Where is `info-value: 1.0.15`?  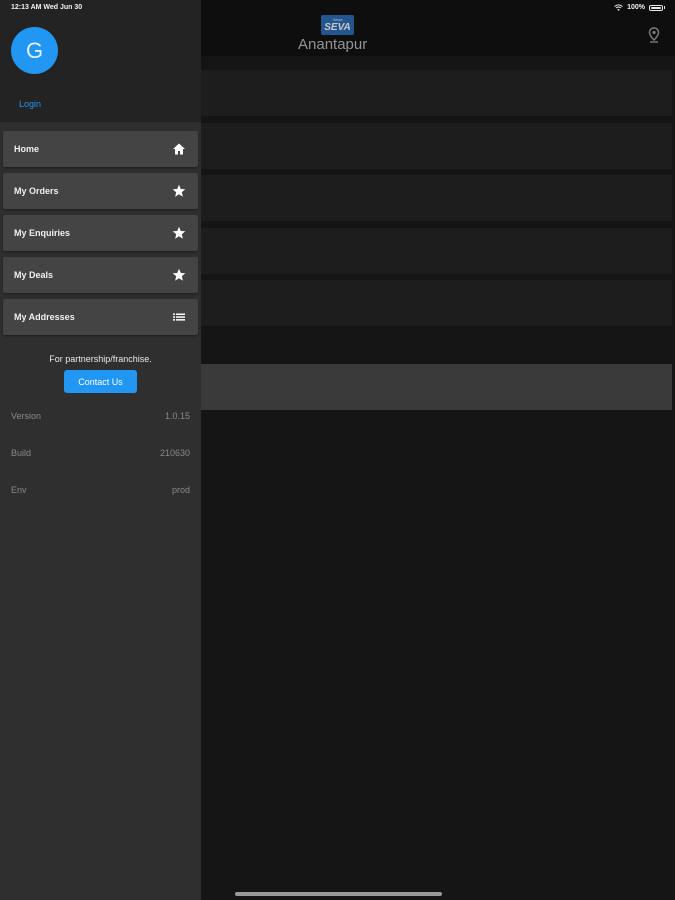
info-value: 1.0.15 is located at coordinates (177, 416).